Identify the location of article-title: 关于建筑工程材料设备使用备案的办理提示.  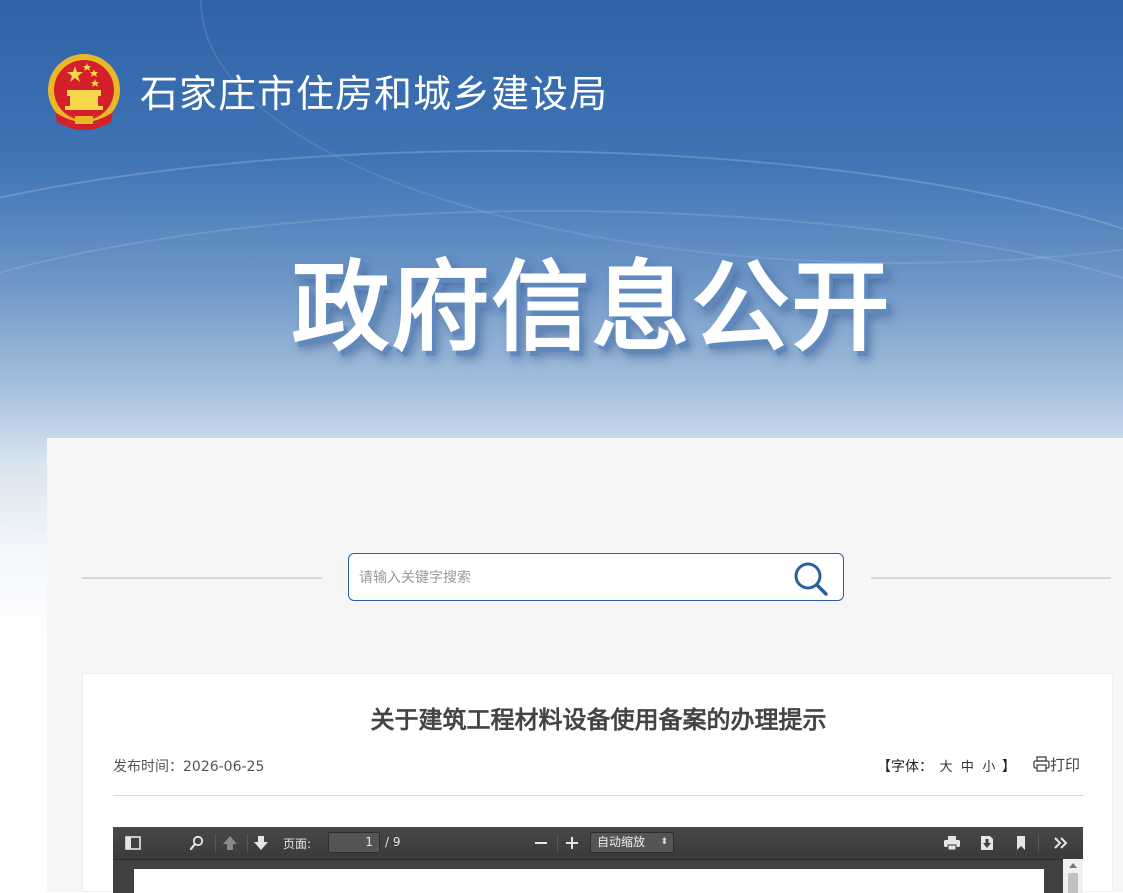
(598, 720).